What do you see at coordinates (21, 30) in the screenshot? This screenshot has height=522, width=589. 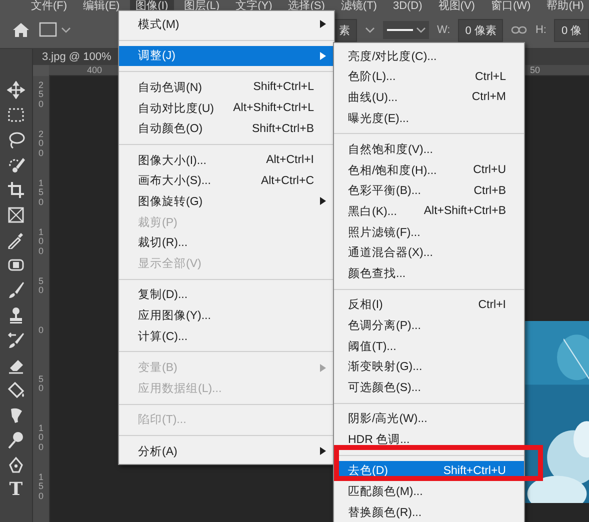 I see `home-icon` at bounding box center [21, 30].